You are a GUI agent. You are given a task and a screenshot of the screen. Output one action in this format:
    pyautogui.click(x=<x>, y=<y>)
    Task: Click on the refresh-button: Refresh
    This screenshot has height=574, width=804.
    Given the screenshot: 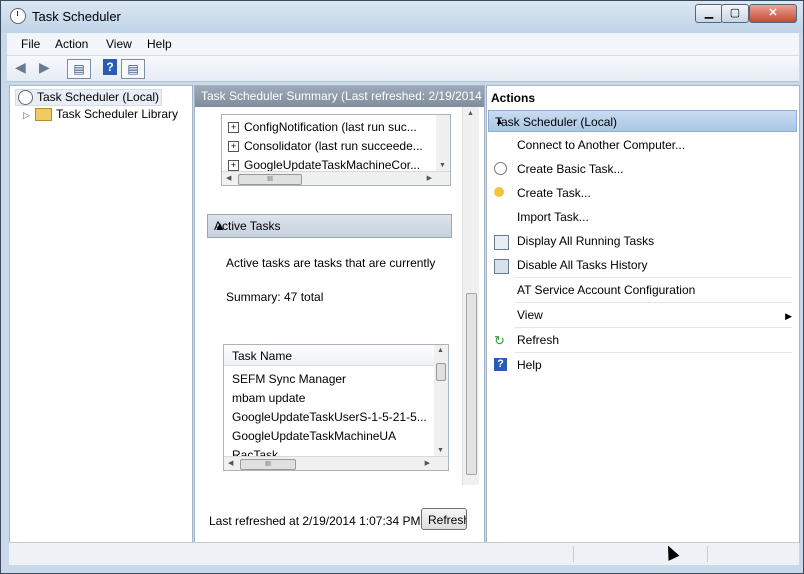 What is the action you would take?
    pyautogui.click(x=444, y=519)
    